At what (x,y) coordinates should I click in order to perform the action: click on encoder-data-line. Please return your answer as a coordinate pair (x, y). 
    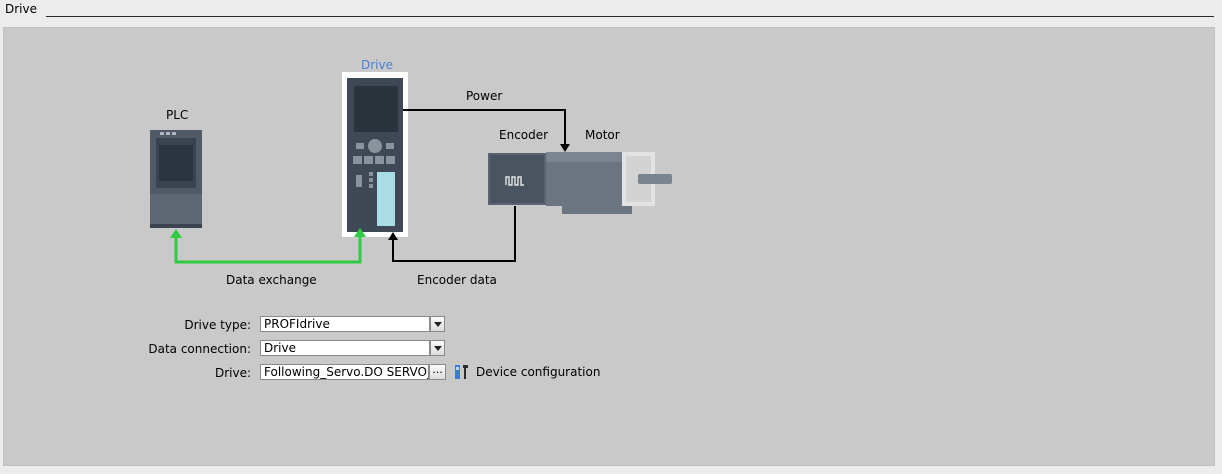
    Looking at the image, I should click on (454, 234).